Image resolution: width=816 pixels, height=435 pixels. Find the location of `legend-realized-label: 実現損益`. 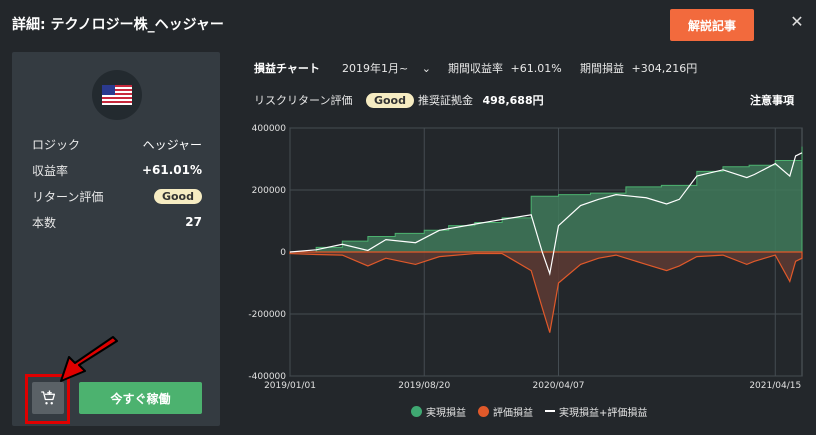

legend-realized-label: 実現損益 is located at coordinates (446, 413).